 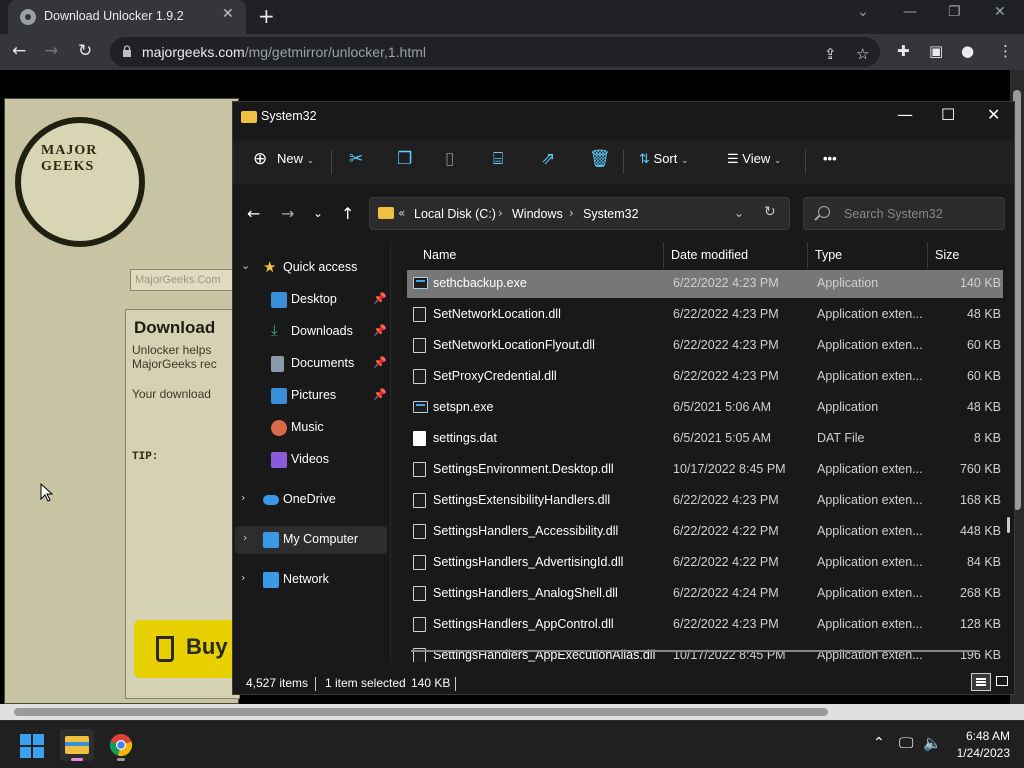 I want to click on restore-button: ❐, so click(x=954, y=12).